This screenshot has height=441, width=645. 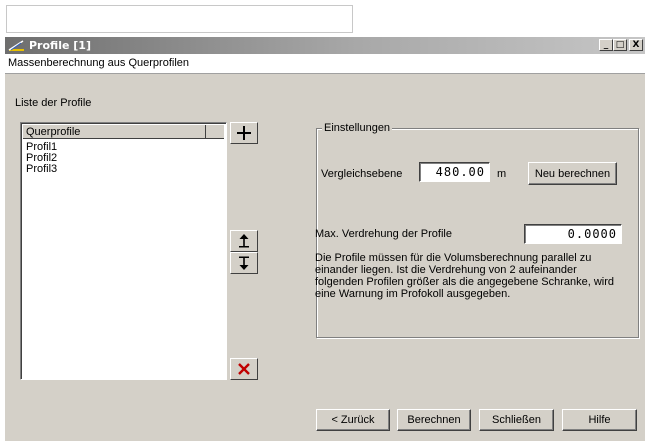 I want to click on plus-icon, so click(x=244, y=133).